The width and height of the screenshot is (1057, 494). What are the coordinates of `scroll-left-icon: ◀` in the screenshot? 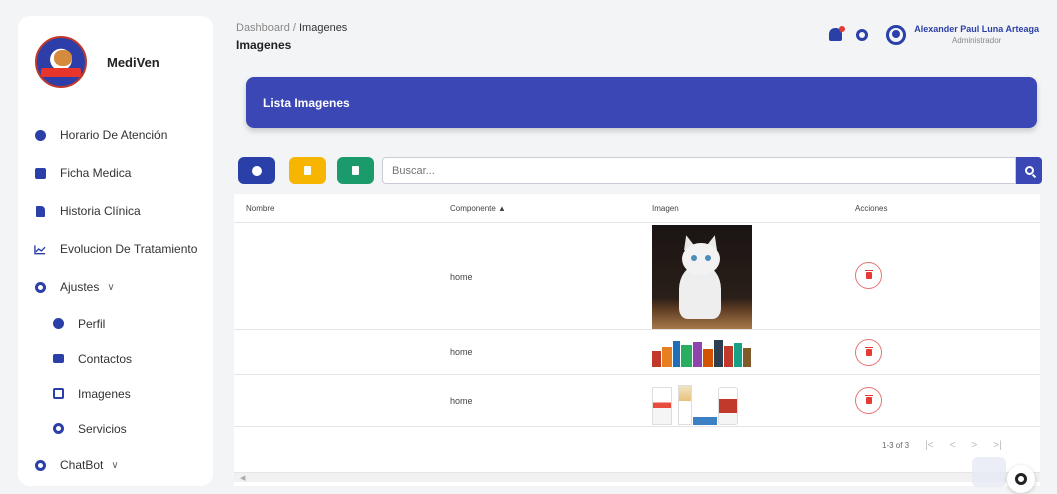 It's located at (242, 478).